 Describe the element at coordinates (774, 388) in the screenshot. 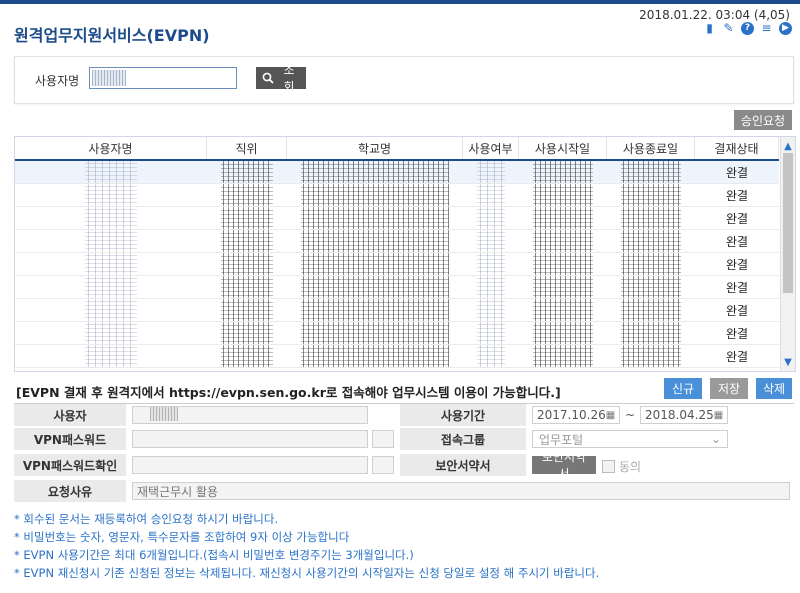

I see `delete-button: 삭제` at that location.